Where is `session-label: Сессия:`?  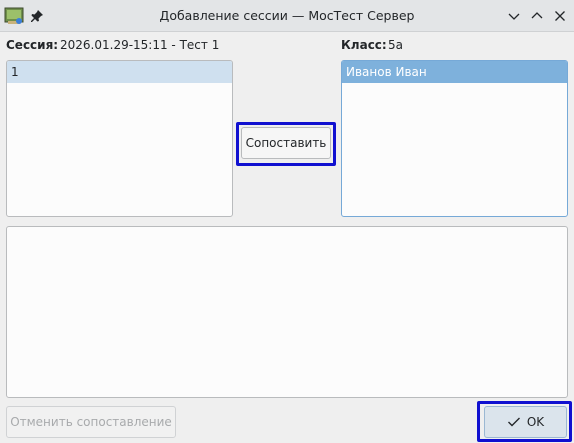
session-label: Сессия: is located at coordinates (32, 45).